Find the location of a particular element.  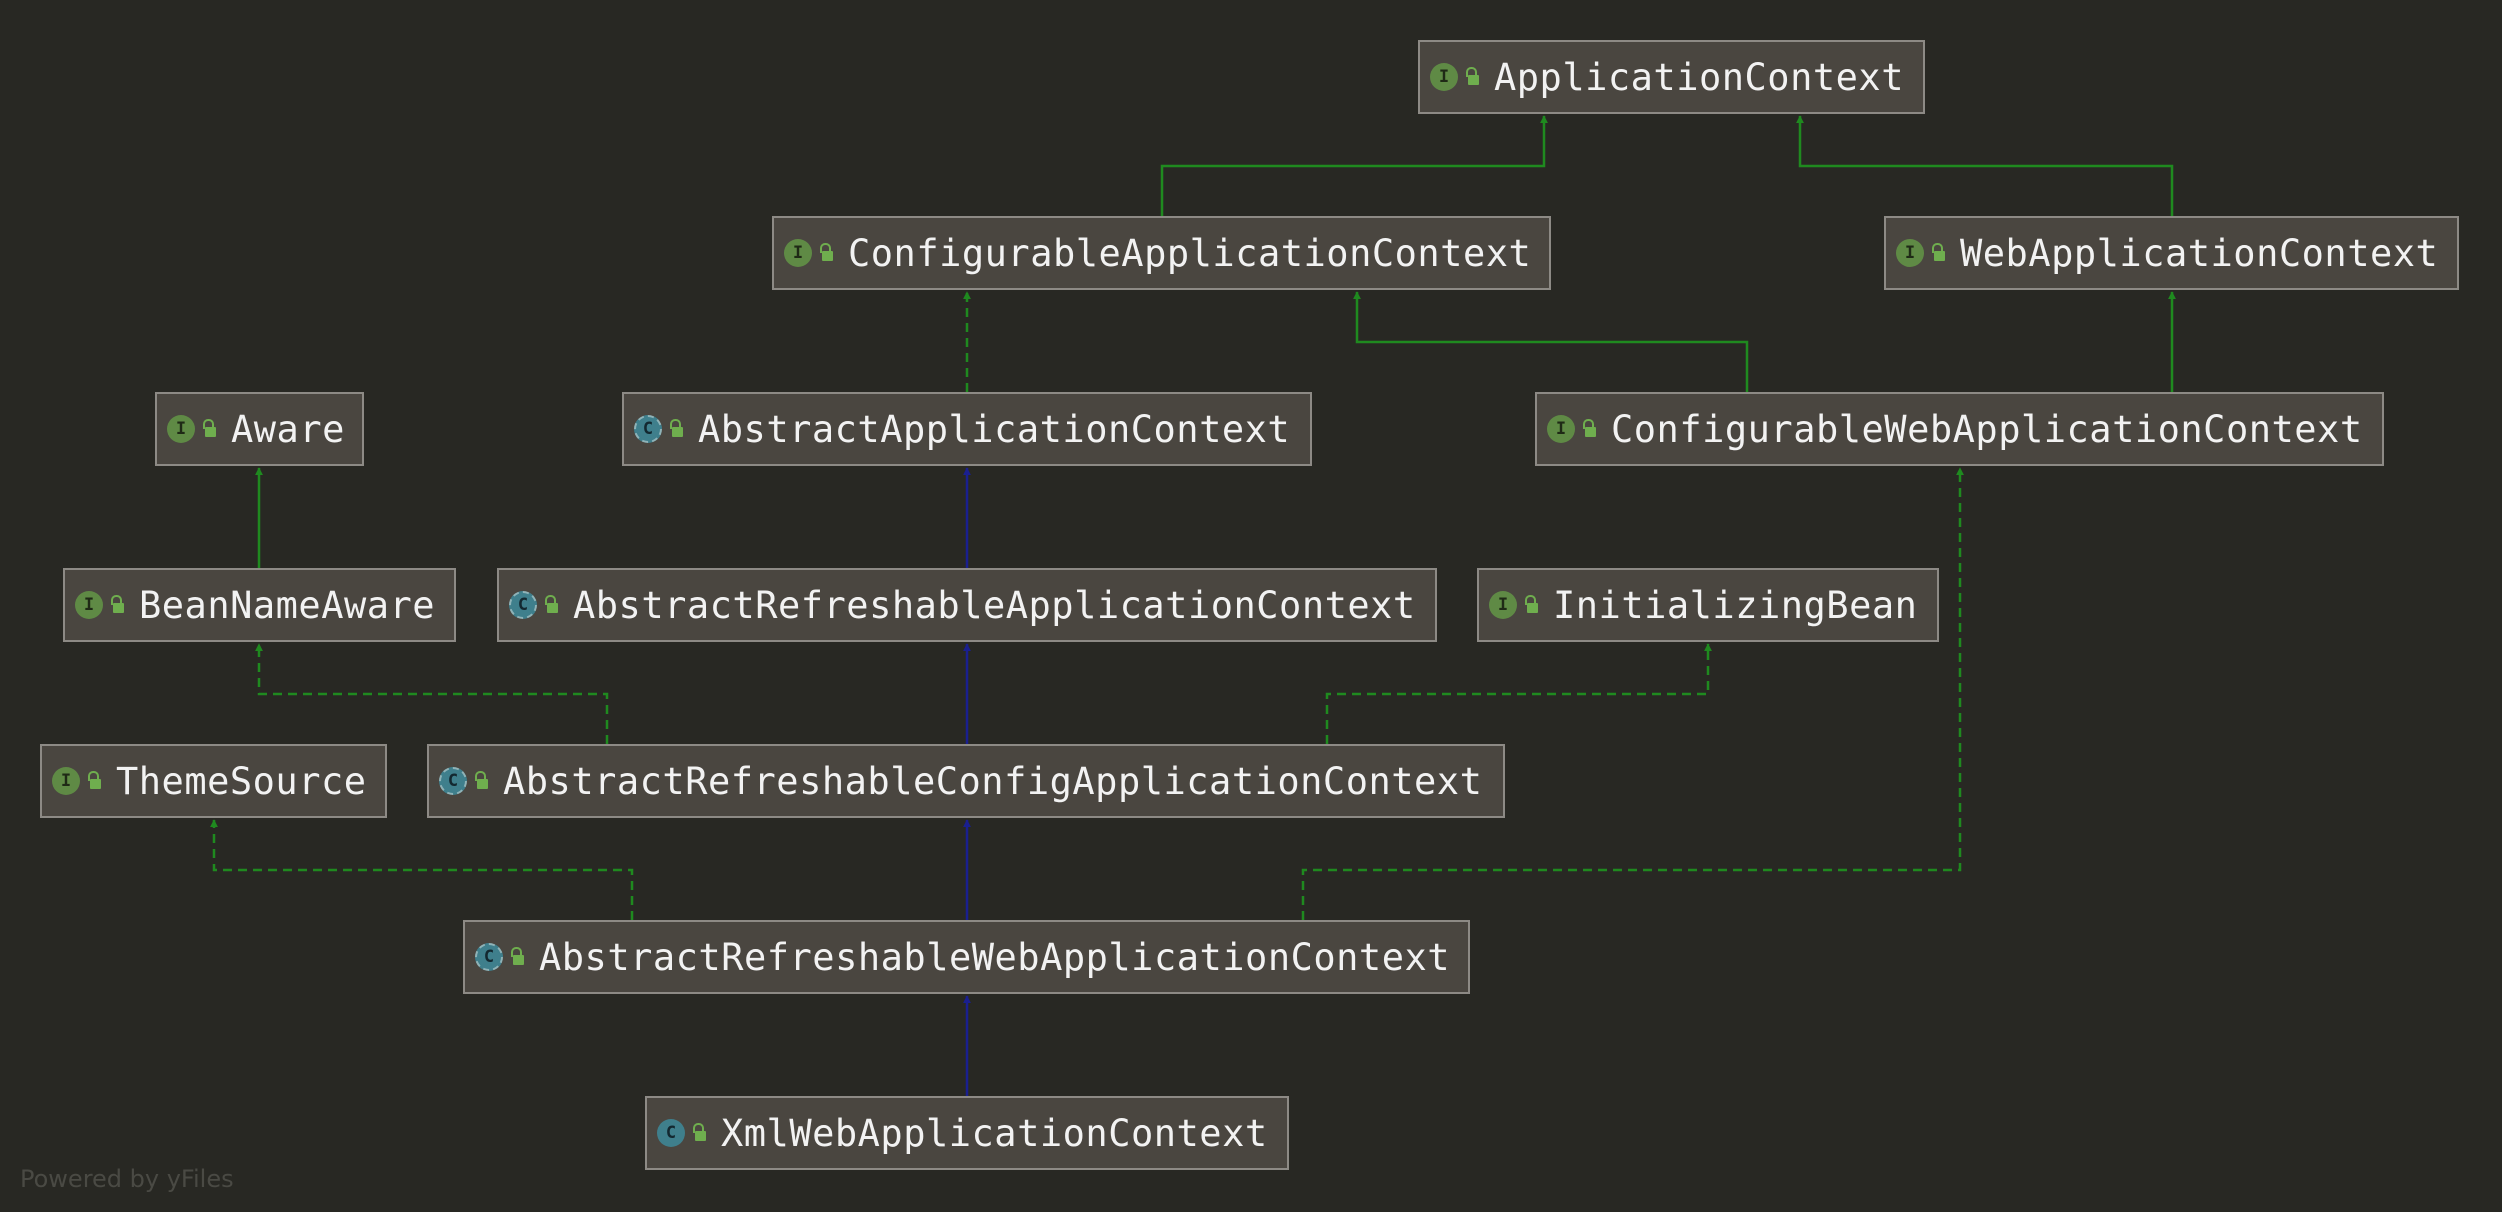

node-label: Aware is located at coordinates (288, 429).